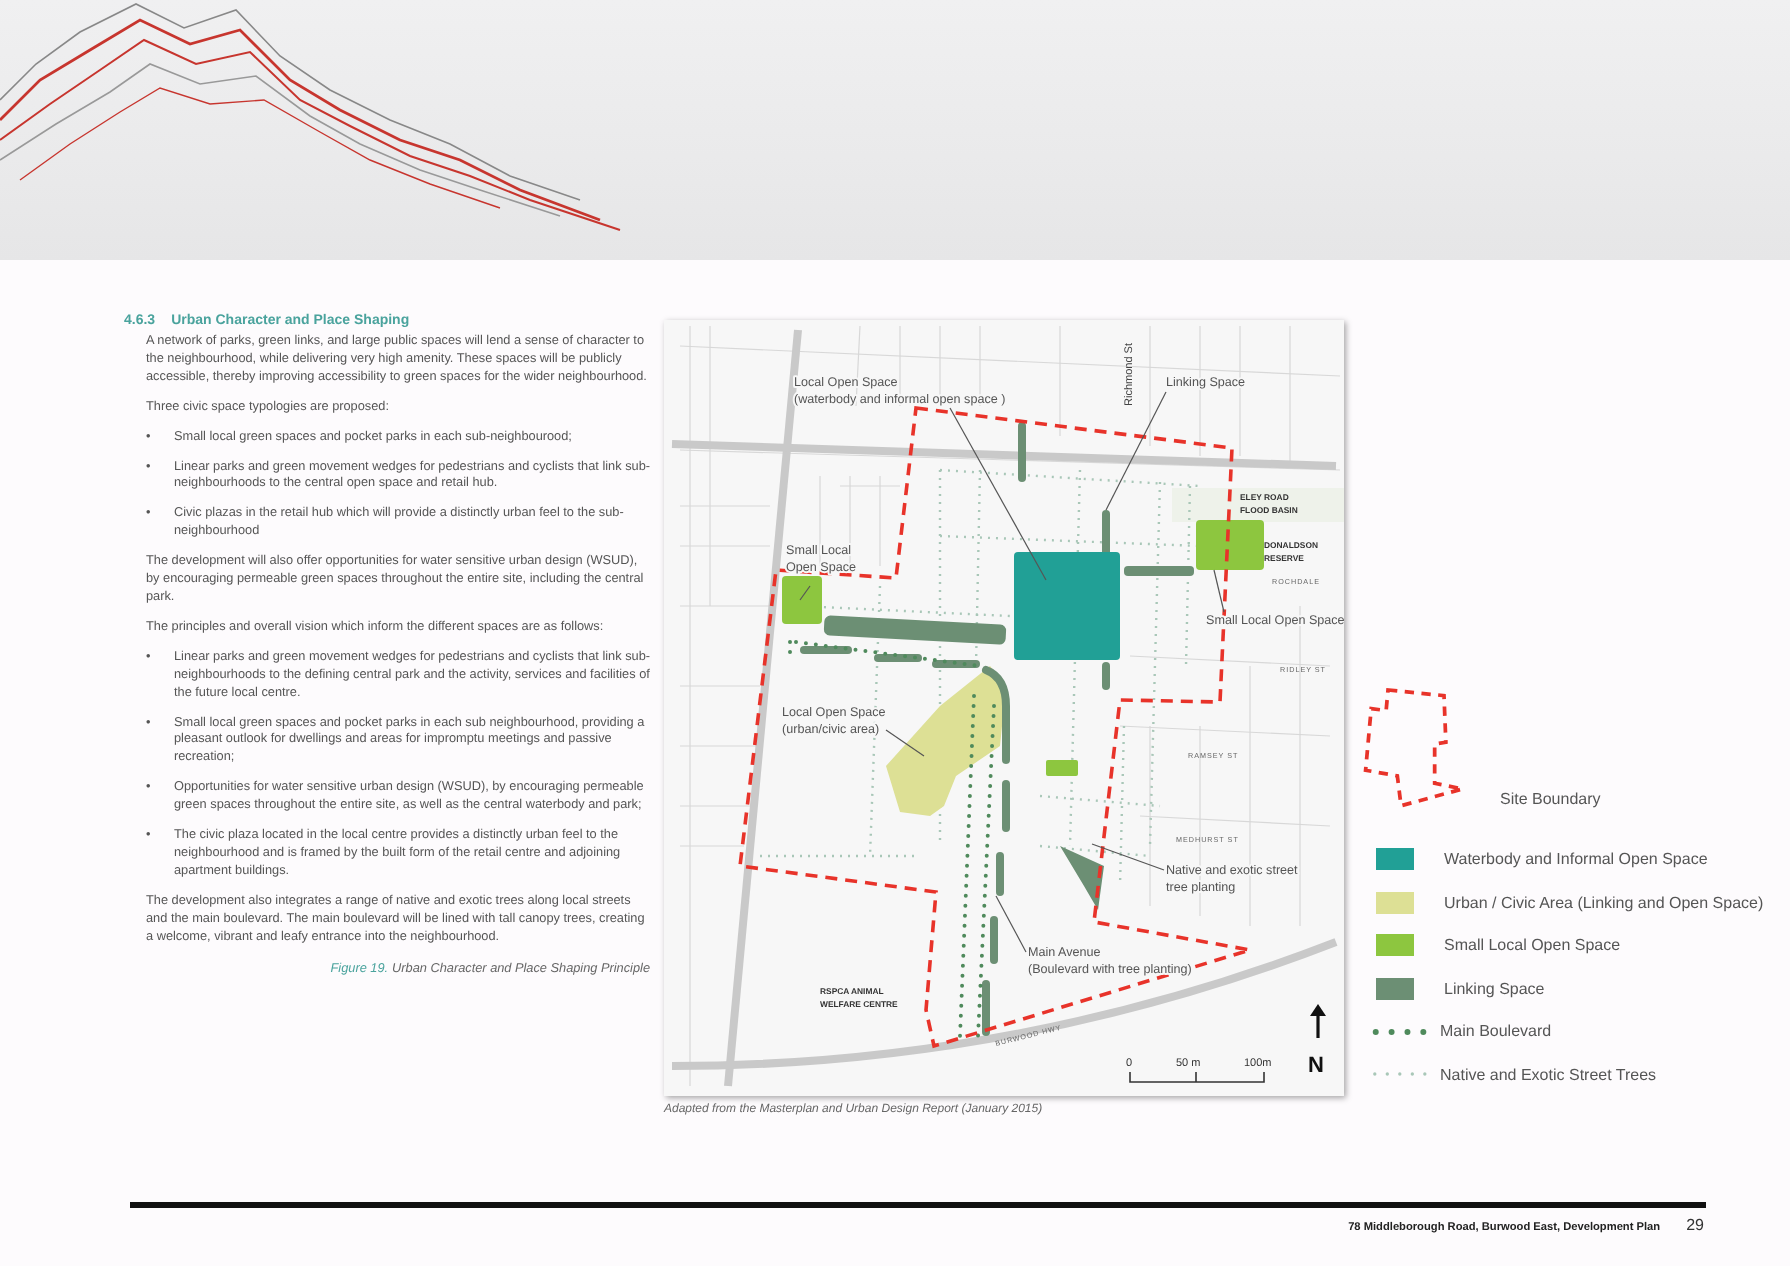  Describe the element at coordinates (1318, 1021) in the screenshot. I see `north-arrow-icon` at that location.